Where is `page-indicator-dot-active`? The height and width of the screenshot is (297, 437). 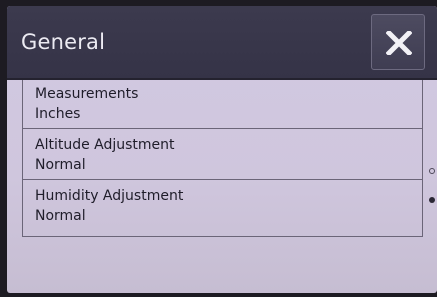 page-indicator-dot-active is located at coordinates (432, 200).